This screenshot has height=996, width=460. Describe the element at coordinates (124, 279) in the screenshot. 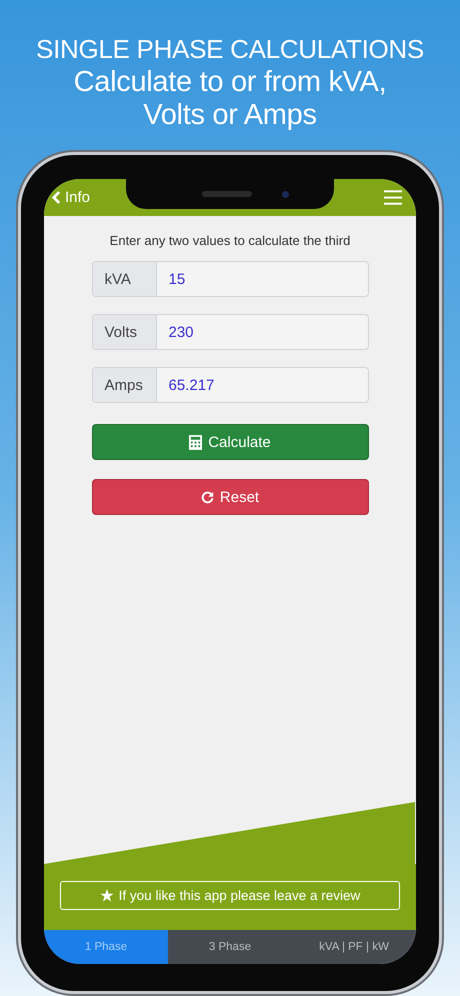

I see `field-label: kVA` at that location.